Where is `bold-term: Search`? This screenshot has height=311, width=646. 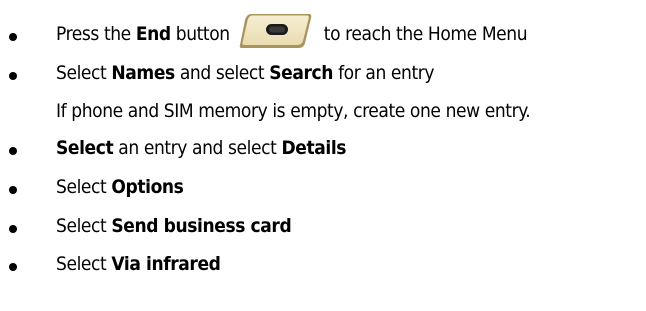
bold-term: Search is located at coordinates (301, 73).